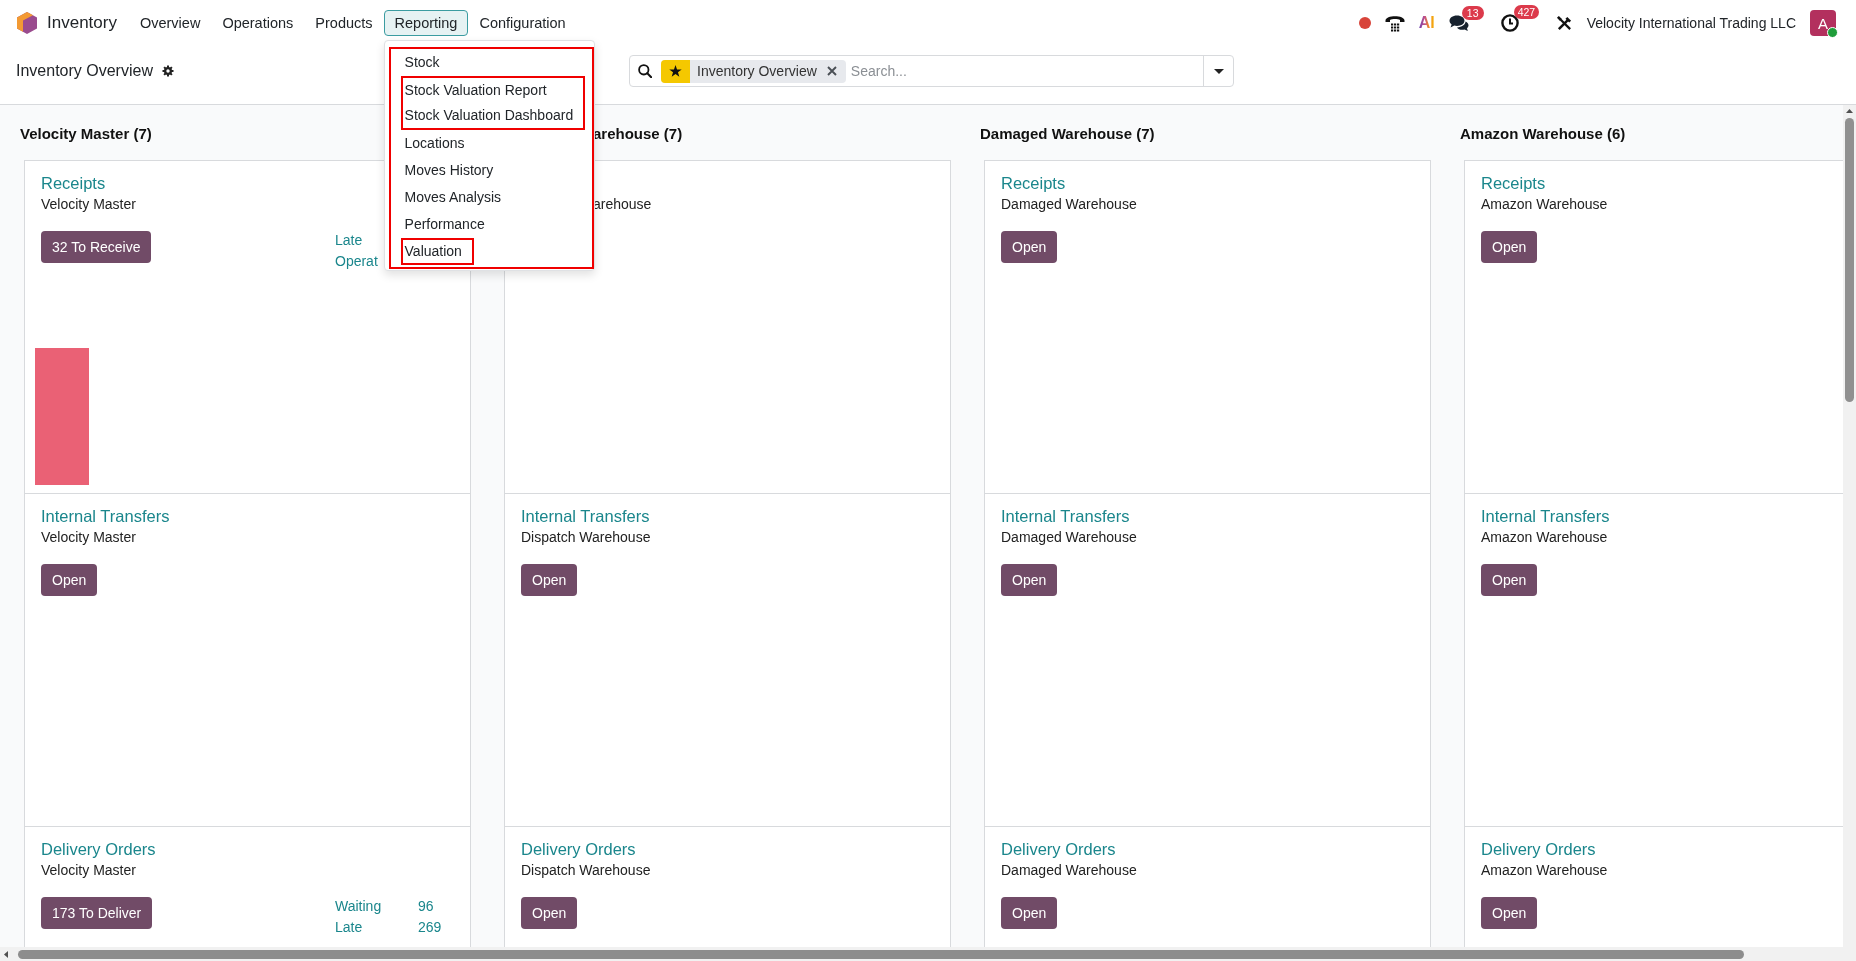 Image resolution: width=1856 pixels, height=961 pixels. Describe the element at coordinates (1849, 111) in the screenshot. I see `scroll-up-icon` at that location.